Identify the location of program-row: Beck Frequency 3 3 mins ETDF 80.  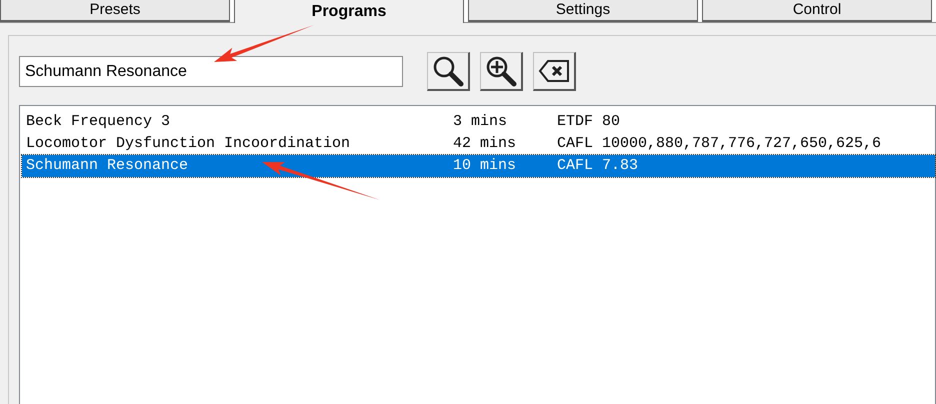
(478, 122).